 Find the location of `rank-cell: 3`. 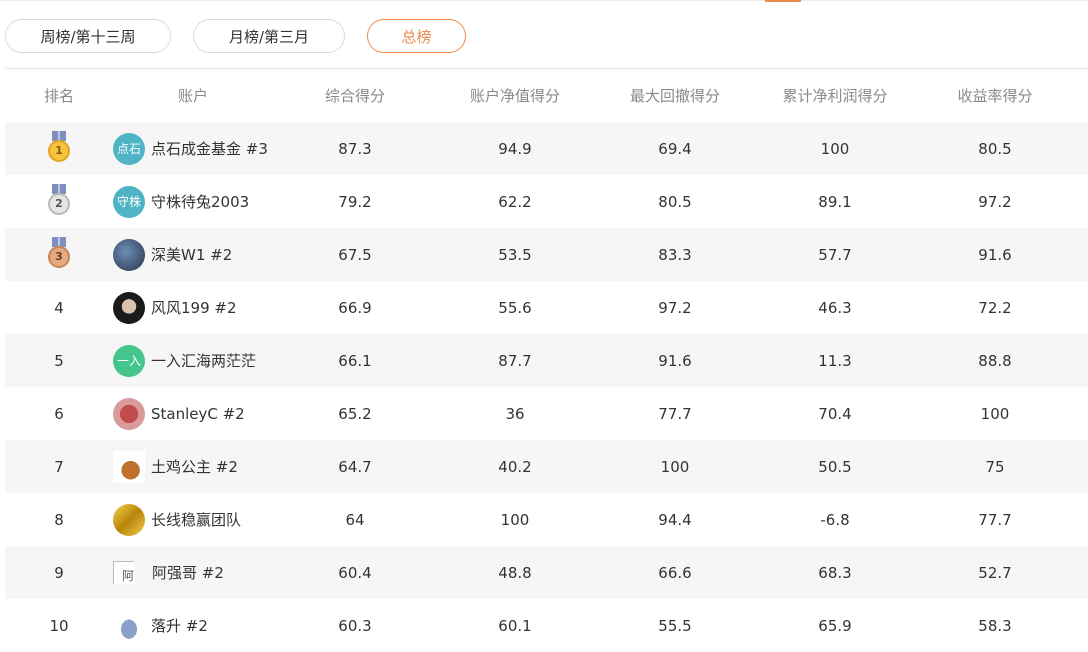

rank-cell: 3 is located at coordinates (59, 254).